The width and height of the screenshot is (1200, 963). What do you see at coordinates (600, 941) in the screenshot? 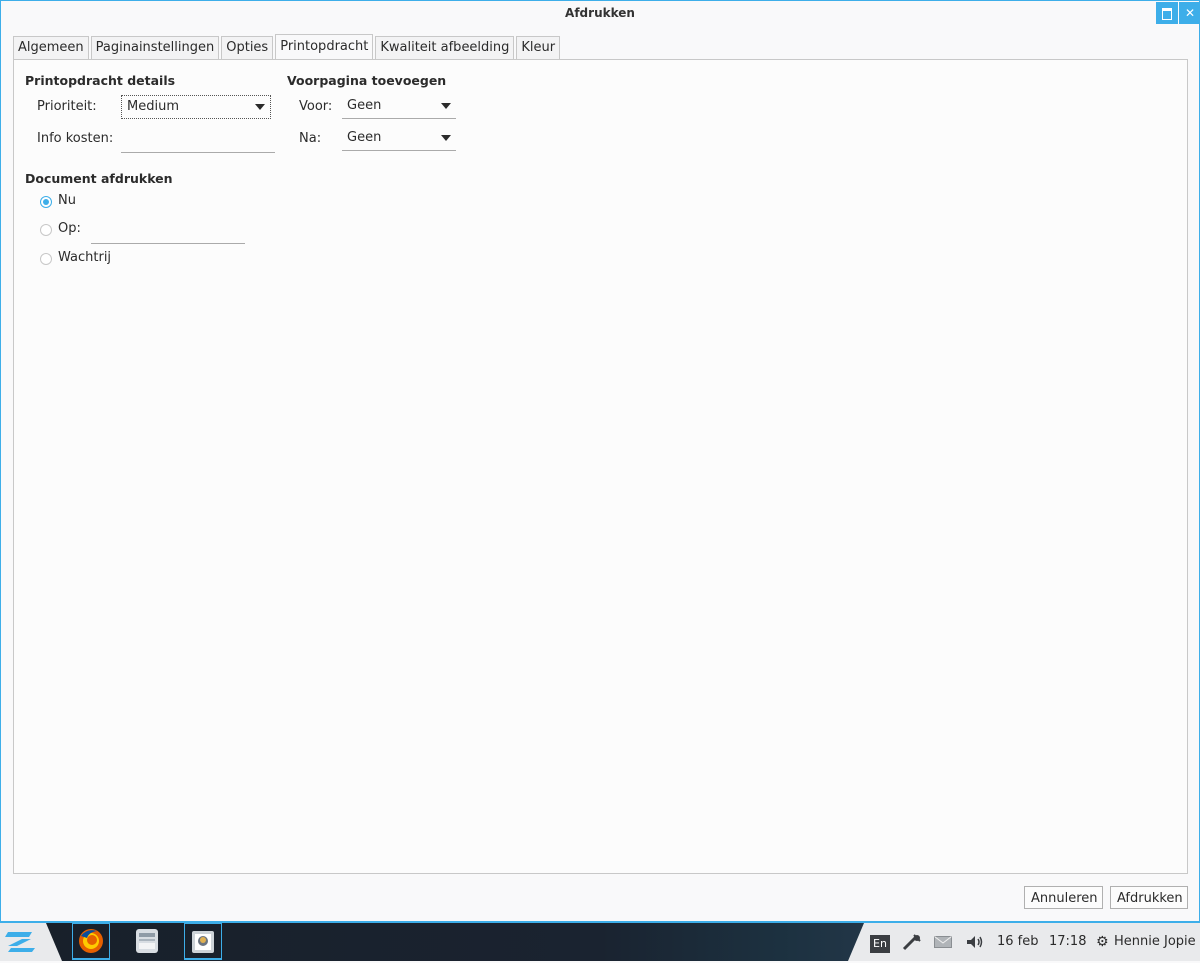
I see `taskbar: En 16 feb 17:18 ⚙ Hennie Jopie` at bounding box center [600, 941].